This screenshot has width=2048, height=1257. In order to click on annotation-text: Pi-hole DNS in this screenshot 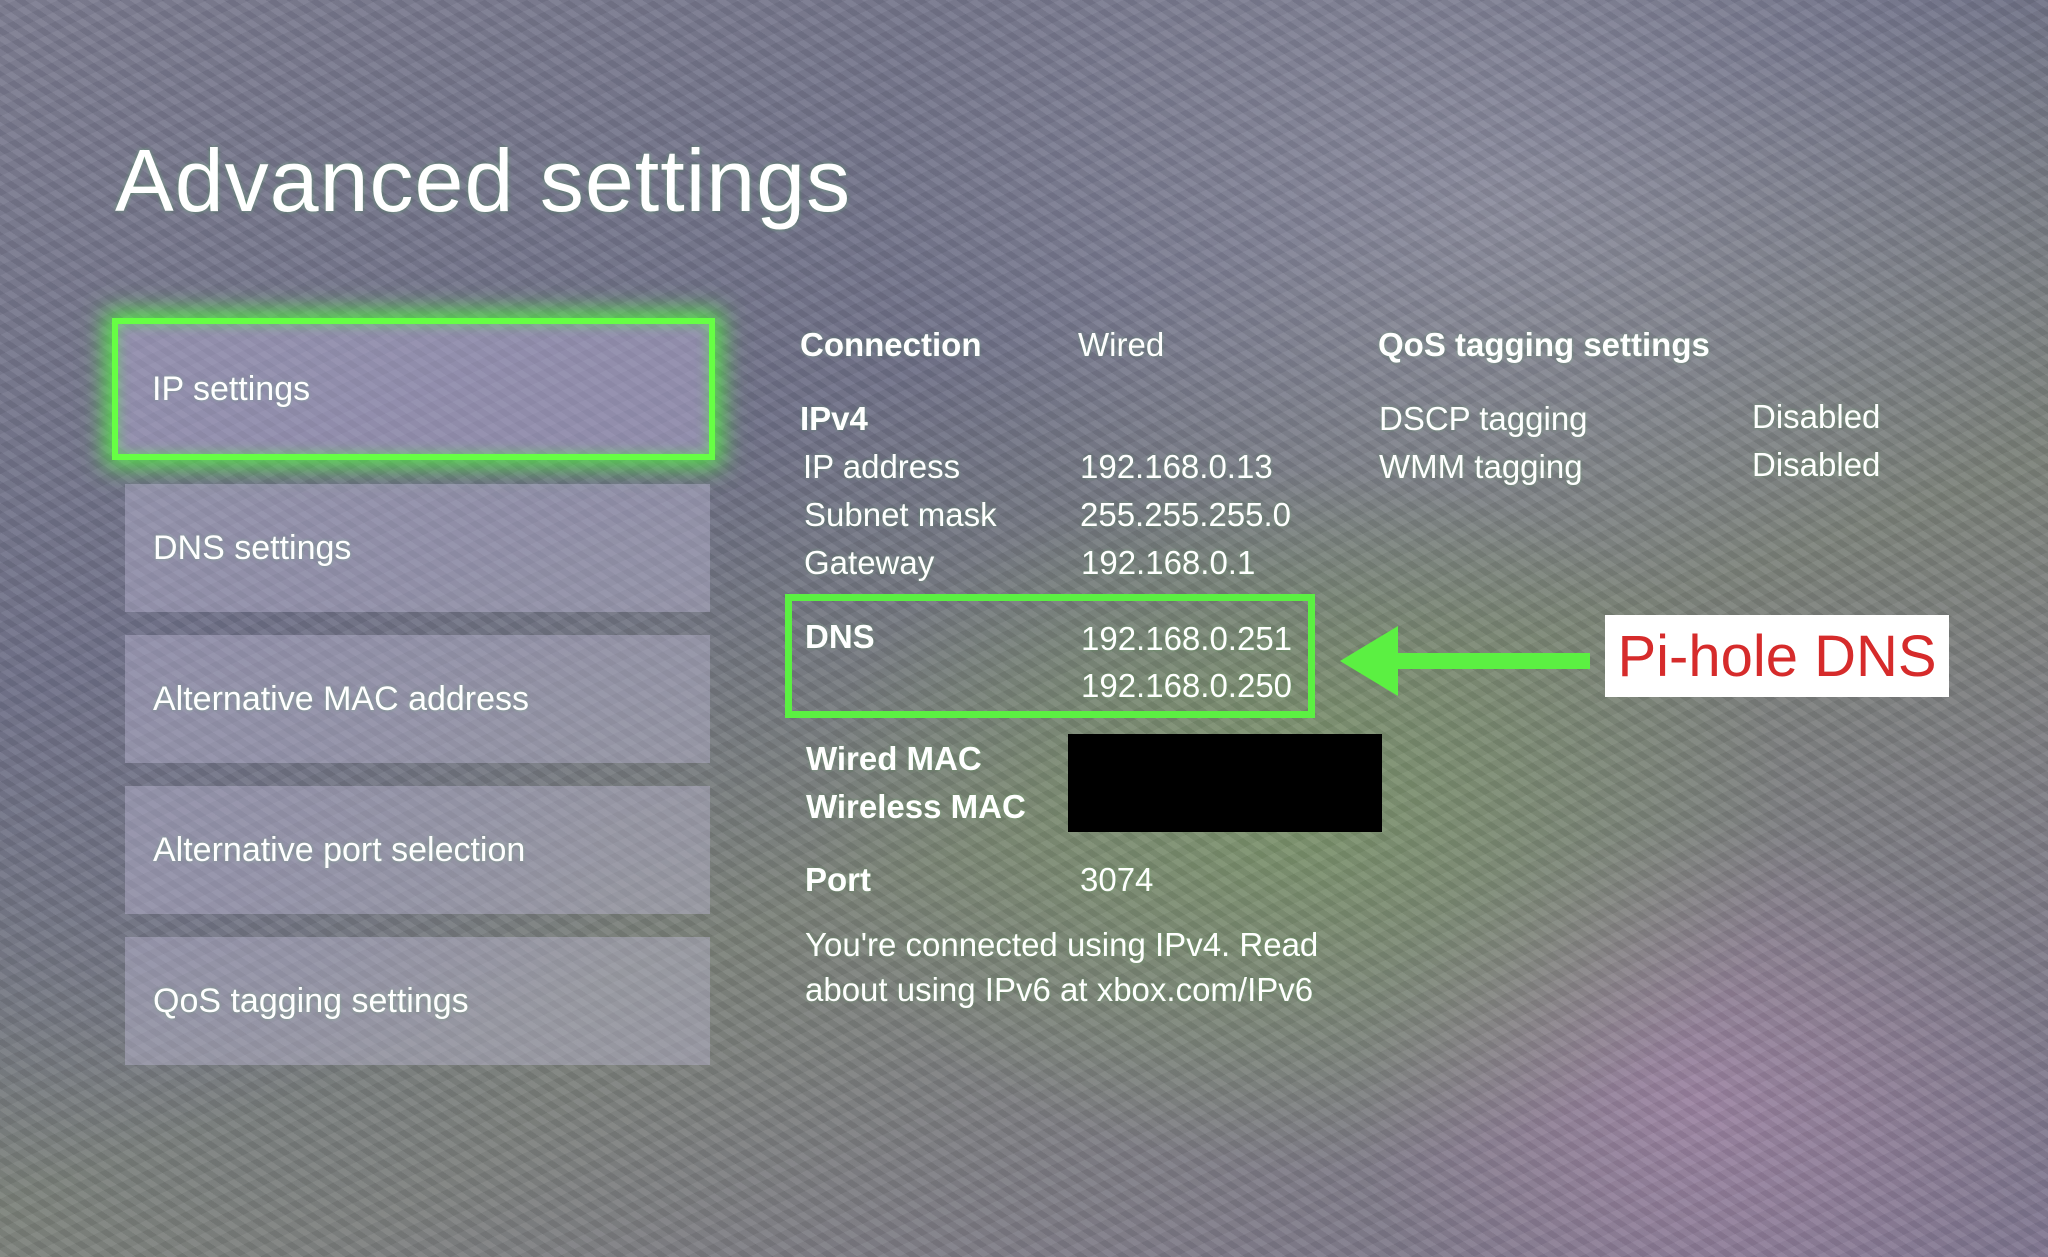, I will do `click(1777, 656)`.